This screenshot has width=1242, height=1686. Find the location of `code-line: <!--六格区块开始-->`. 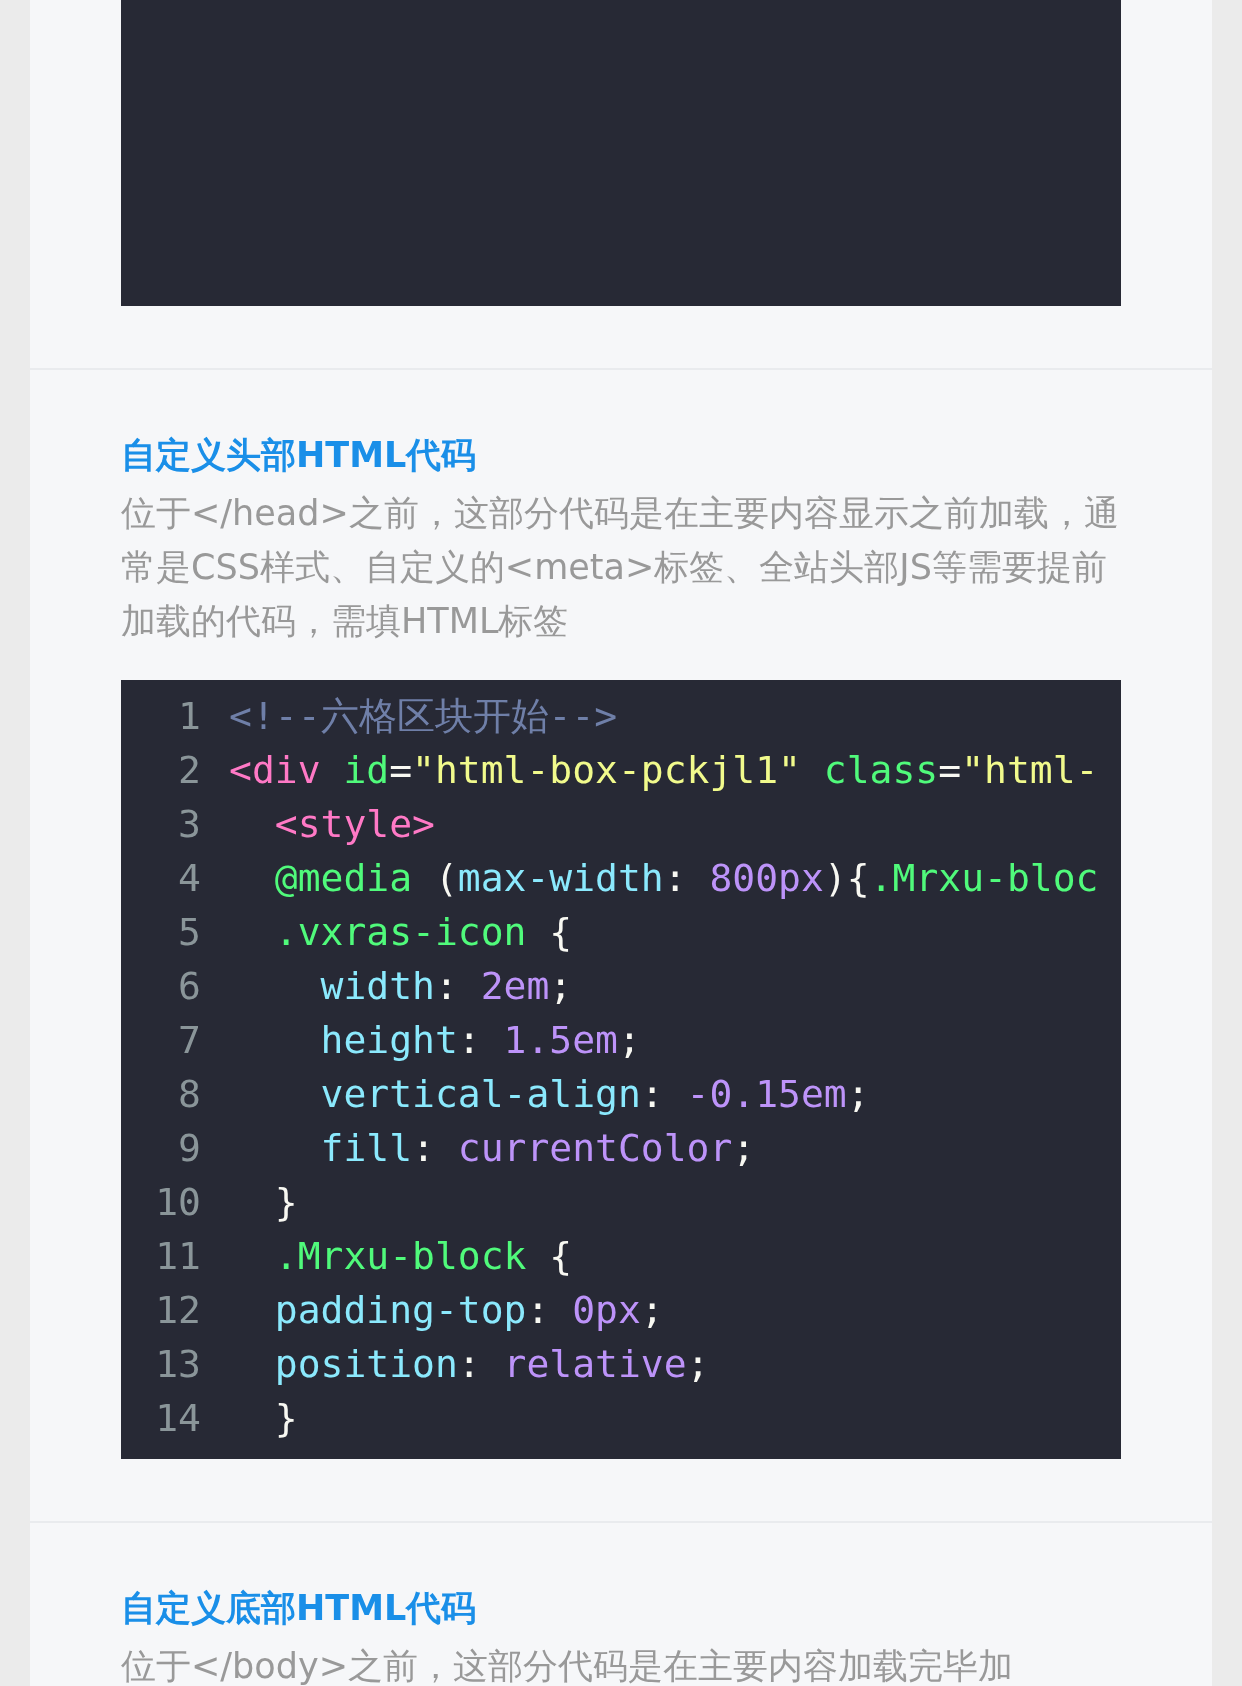

code-line: <!--六格区块开始--> is located at coordinates (423, 716).